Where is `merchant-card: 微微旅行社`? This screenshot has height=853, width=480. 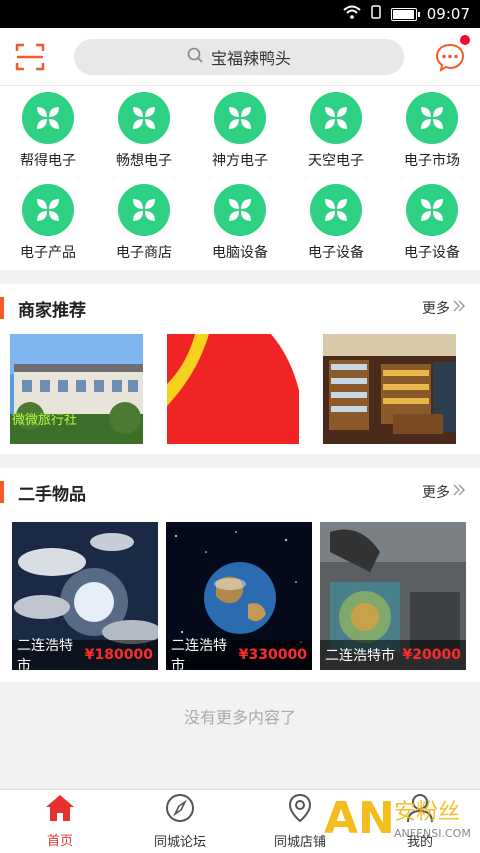
merchant-card: 微微旅行社 is located at coordinates (76, 389).